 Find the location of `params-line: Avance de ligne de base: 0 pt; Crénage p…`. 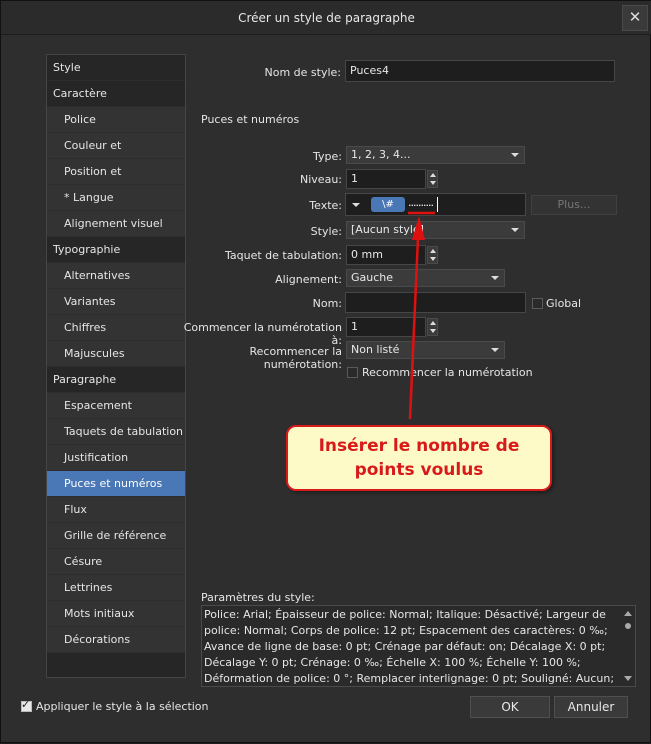

params-line: Avance de ligne de base: 0 pt; Crénage p… is located at coordinates (405, 646).